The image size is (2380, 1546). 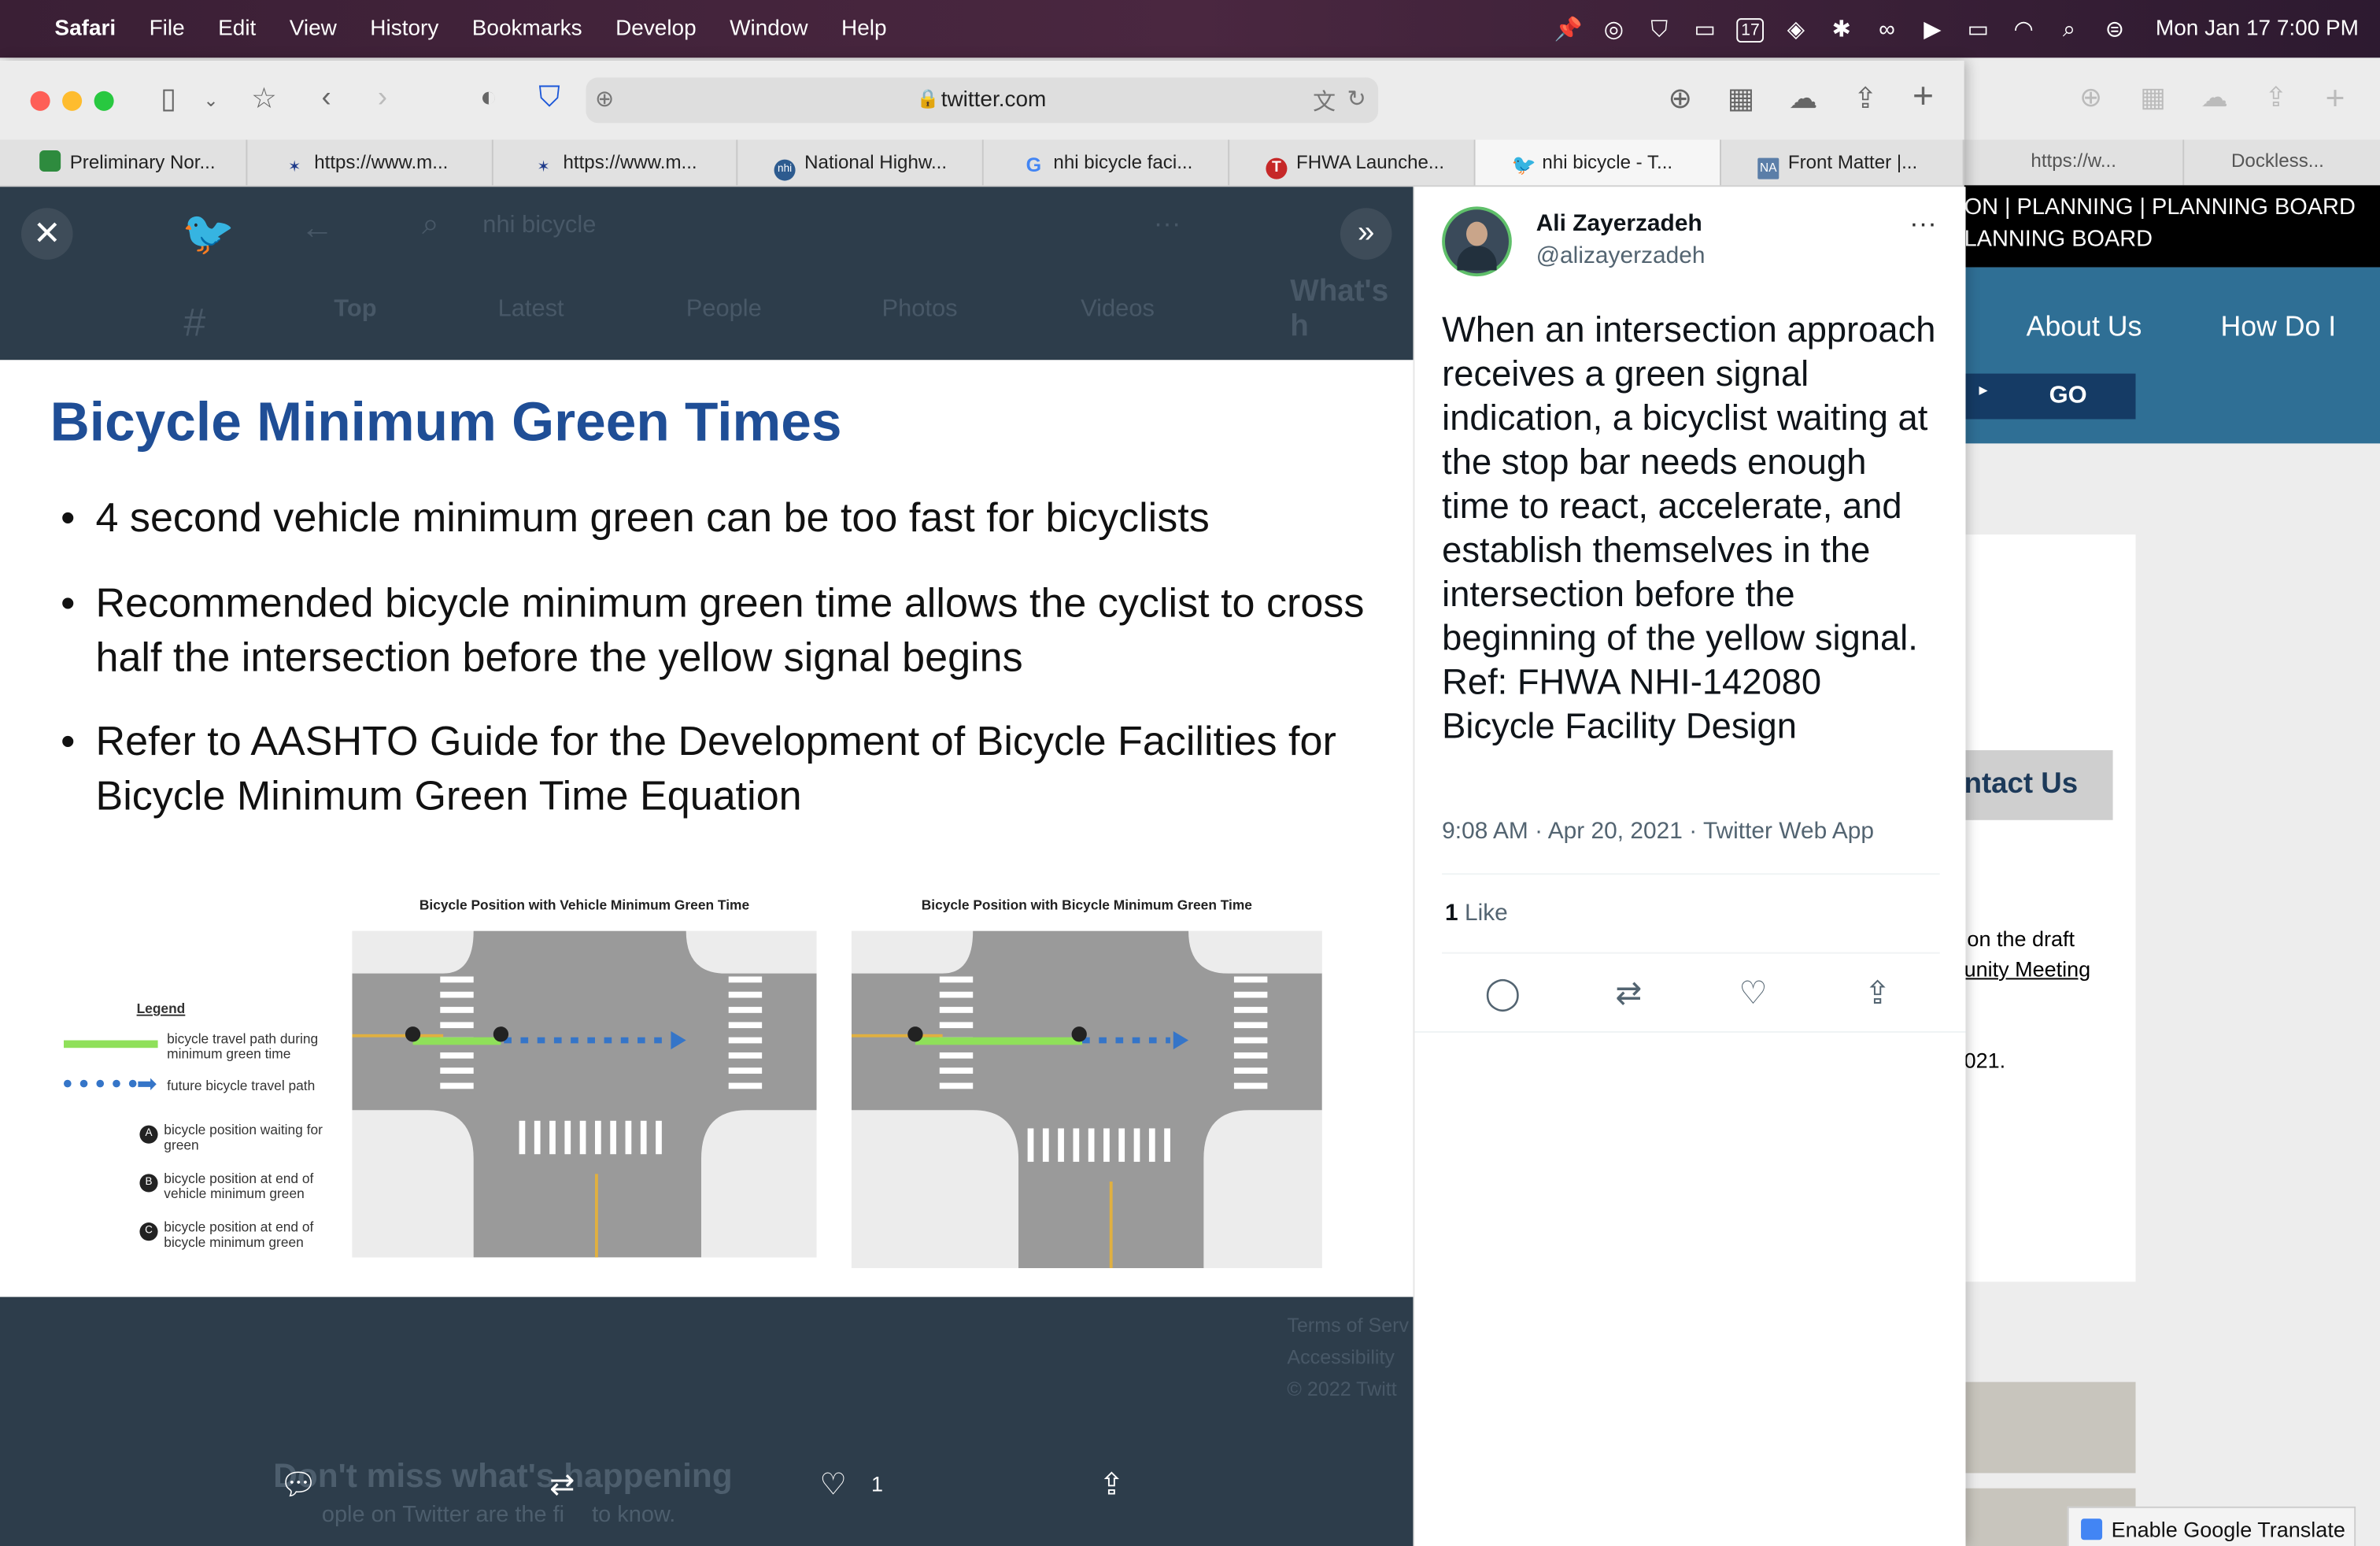 What do you see at coordinates (2023, 29) in the screenshot?
I see `wifi-icon: ◠` at bounding box center [2023, 29].